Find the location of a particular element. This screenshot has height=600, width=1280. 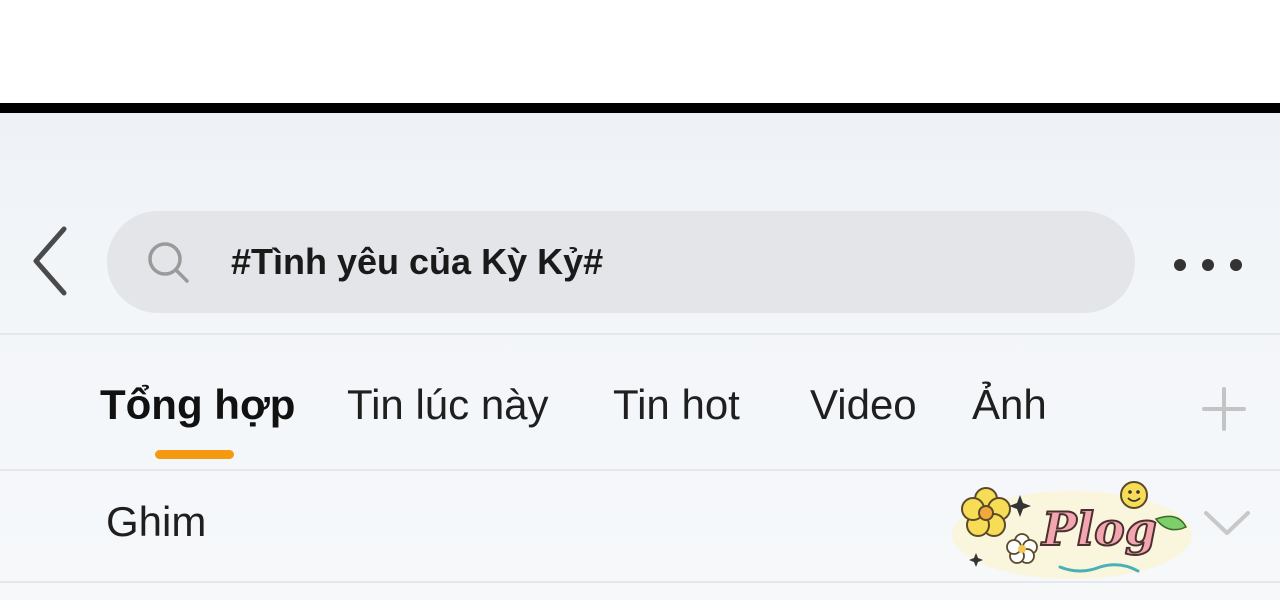

tab-anh: Ảnh is located at coordinates (1009, 405).